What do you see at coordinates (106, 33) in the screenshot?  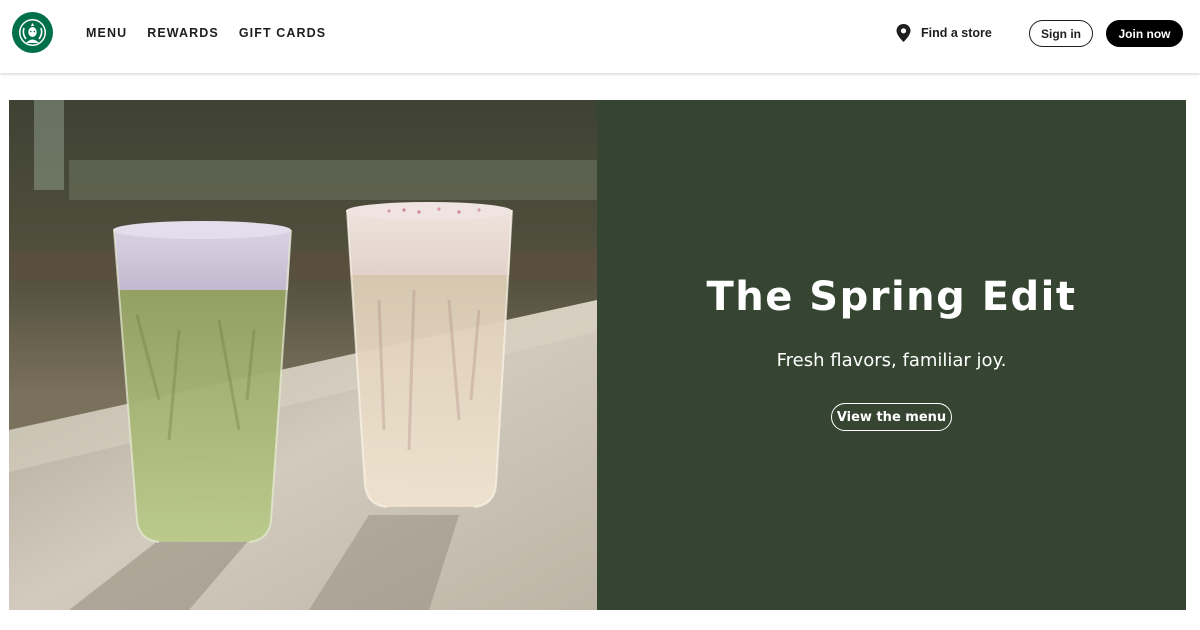 I see `nav-menu-link: MENU` at bounding box center [106, 33].